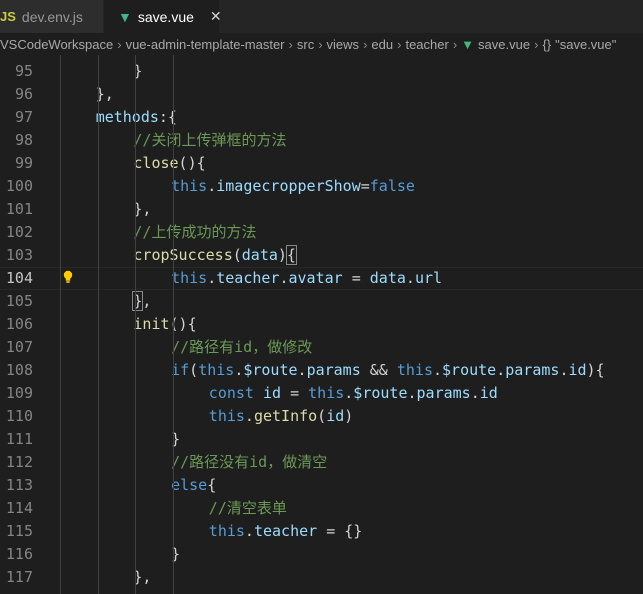 This screenshot has width=643, height=594. Describe the element at coordinates (231, 393) in the screenshot. I see `code-token: const` at that location.